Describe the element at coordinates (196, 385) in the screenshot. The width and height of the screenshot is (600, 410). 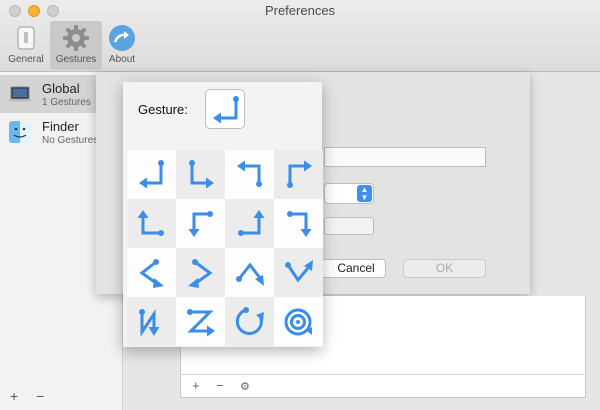
I see `add-gesture-button: +` at that location.